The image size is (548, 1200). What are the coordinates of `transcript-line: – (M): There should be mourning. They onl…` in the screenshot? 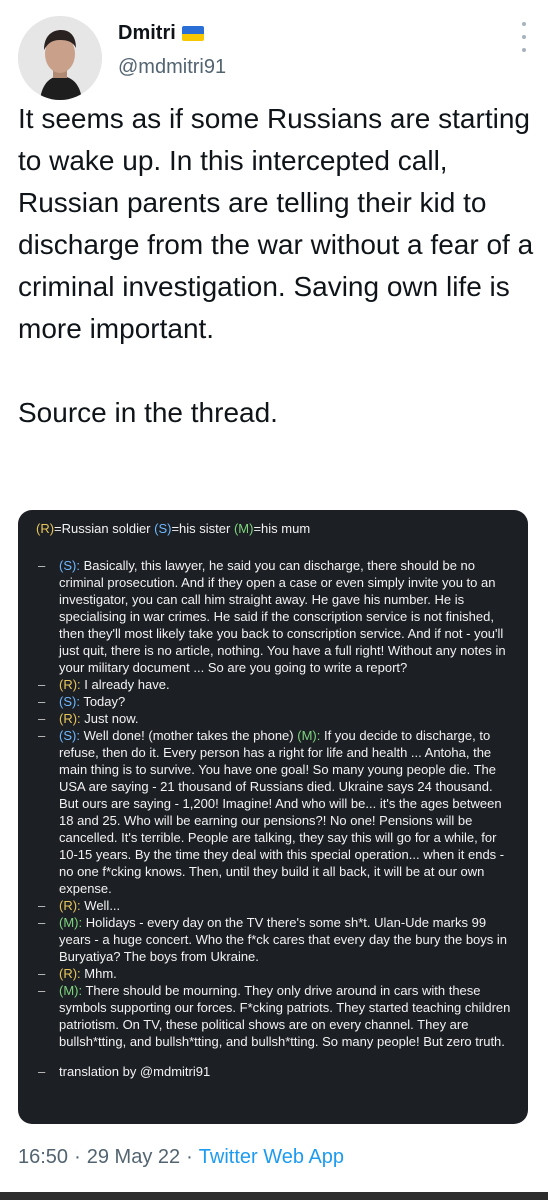 It's located at (275, 1016).